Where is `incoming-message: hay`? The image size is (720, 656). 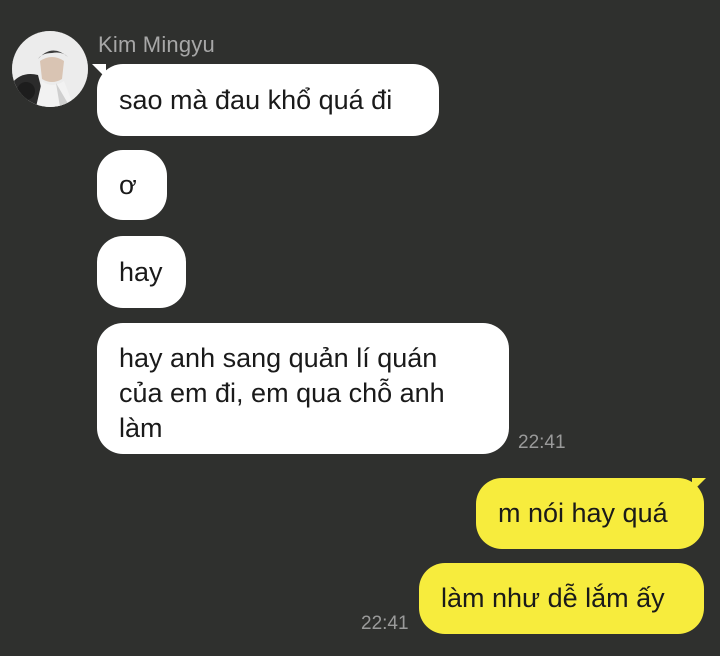 incoming-message: hay is located at coordinates (141, 272).